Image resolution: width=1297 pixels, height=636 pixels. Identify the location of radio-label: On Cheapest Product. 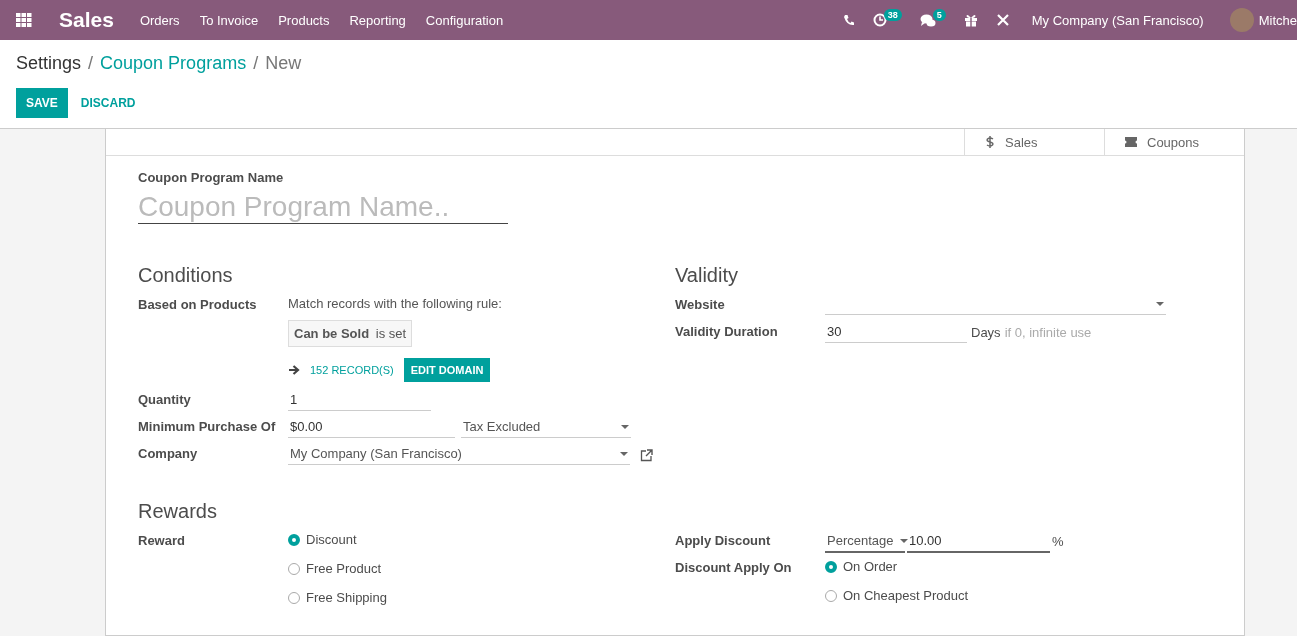
(906, 595).